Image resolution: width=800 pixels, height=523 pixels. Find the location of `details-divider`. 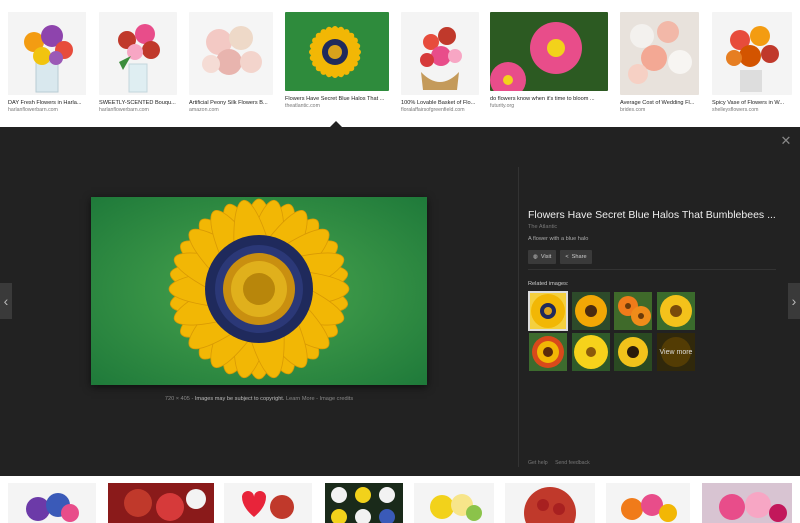

details-divider is located at coordinates (652, 269).